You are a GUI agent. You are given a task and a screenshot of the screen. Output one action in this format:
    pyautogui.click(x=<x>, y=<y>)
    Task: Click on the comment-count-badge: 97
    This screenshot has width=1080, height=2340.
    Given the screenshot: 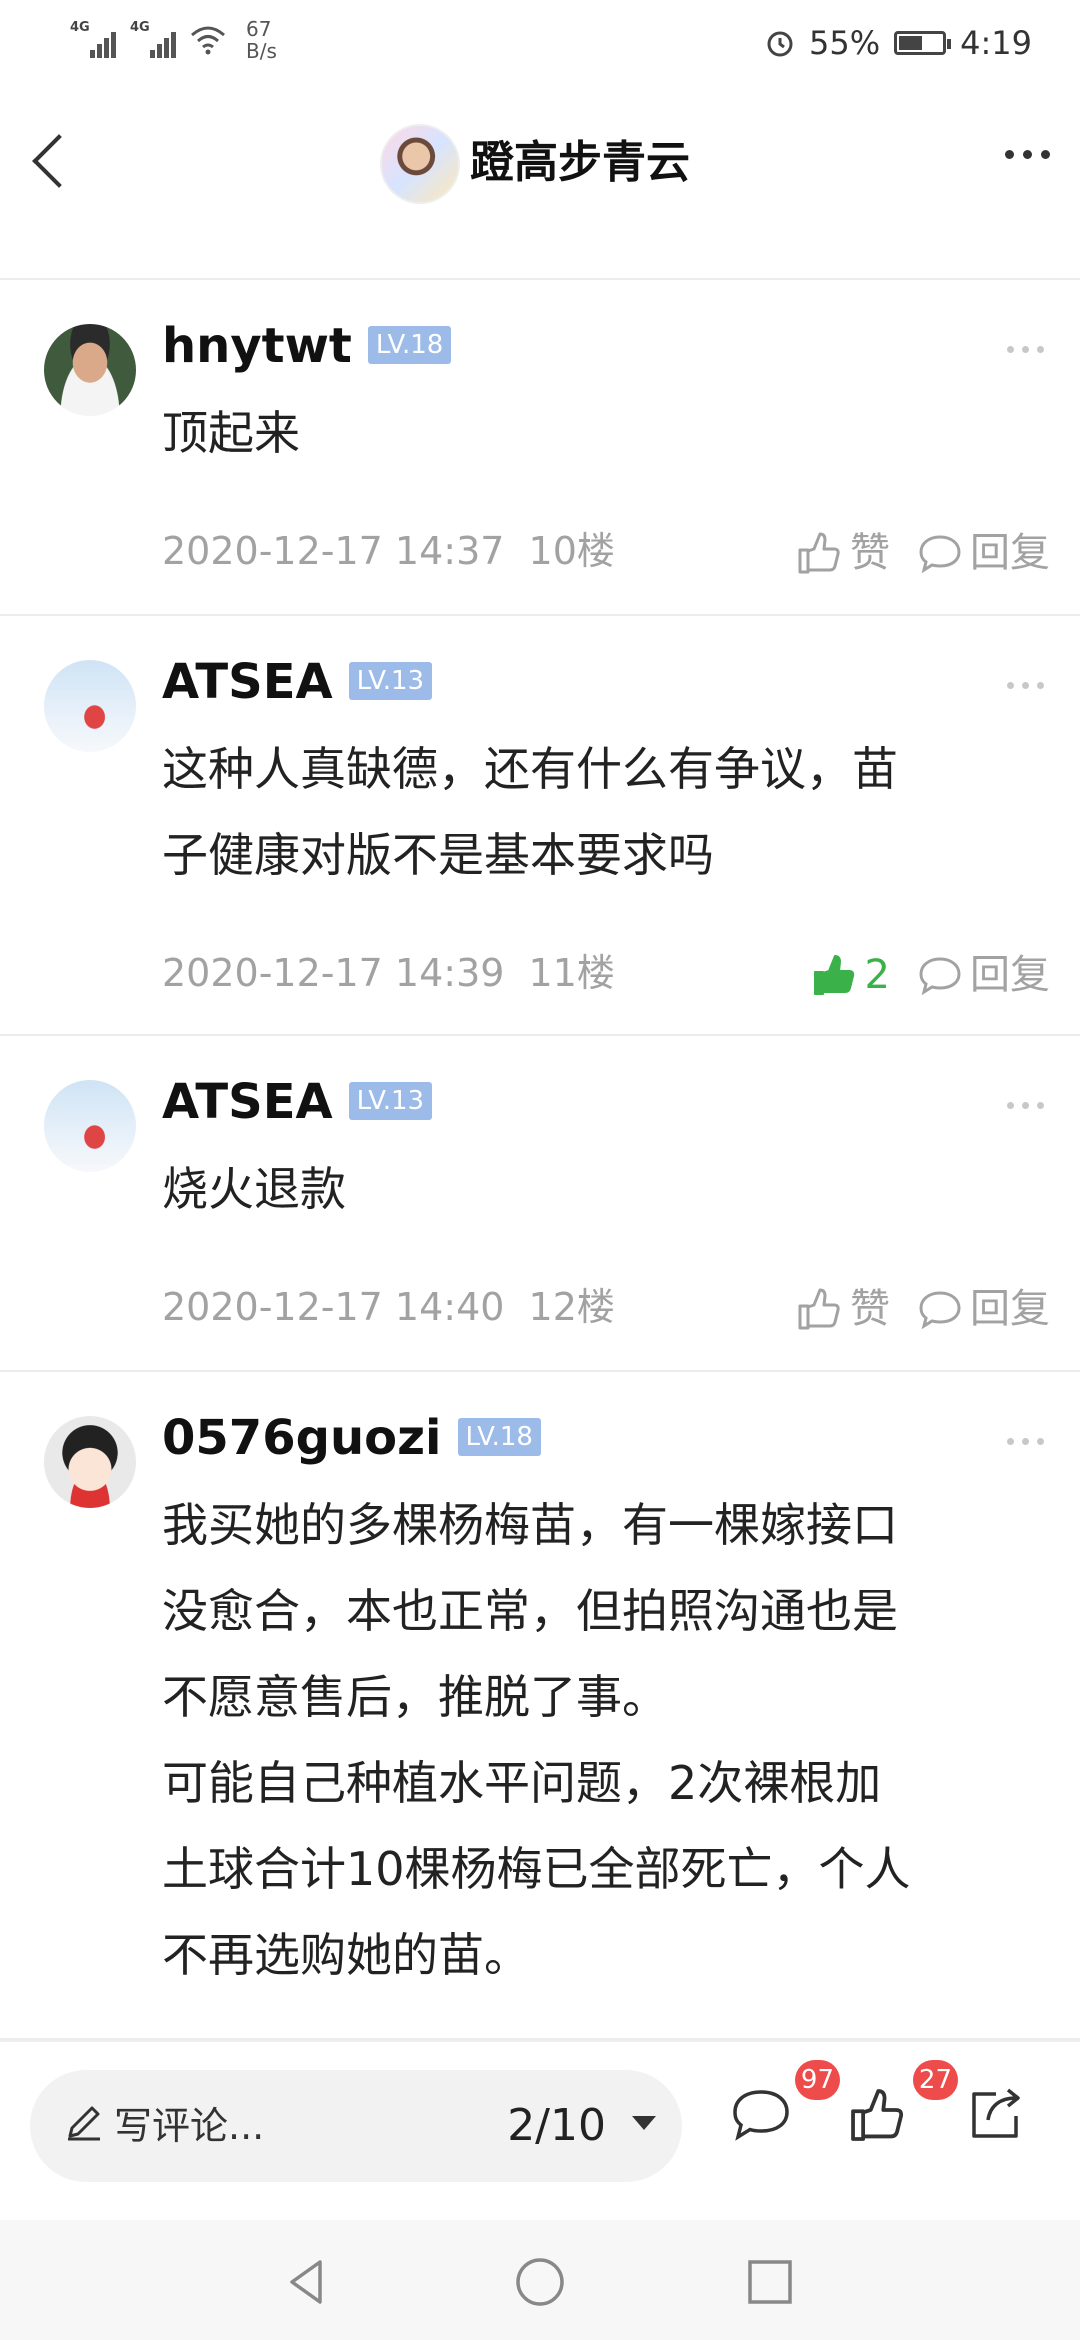 What is the action you would take?
    pyautogui.click(x=817, y=2080)
    